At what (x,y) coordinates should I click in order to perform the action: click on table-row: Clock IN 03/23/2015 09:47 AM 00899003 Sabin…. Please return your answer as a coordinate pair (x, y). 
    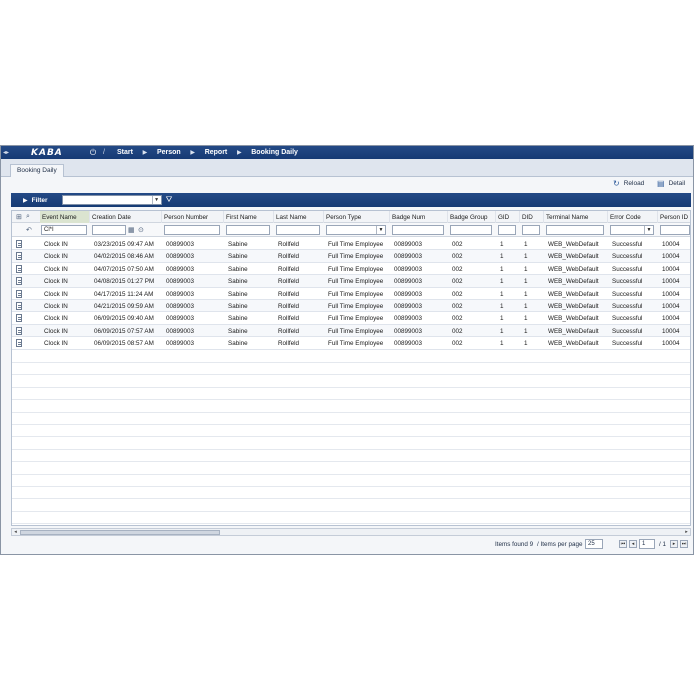
    Looking at the image, I should click on (351, 244).